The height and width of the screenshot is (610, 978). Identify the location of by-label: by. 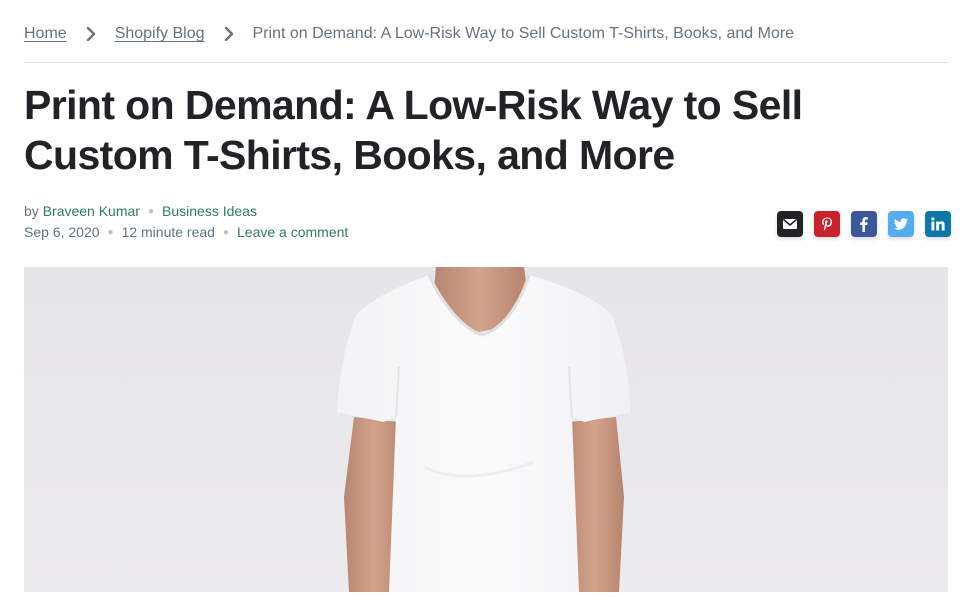
(33, 211).